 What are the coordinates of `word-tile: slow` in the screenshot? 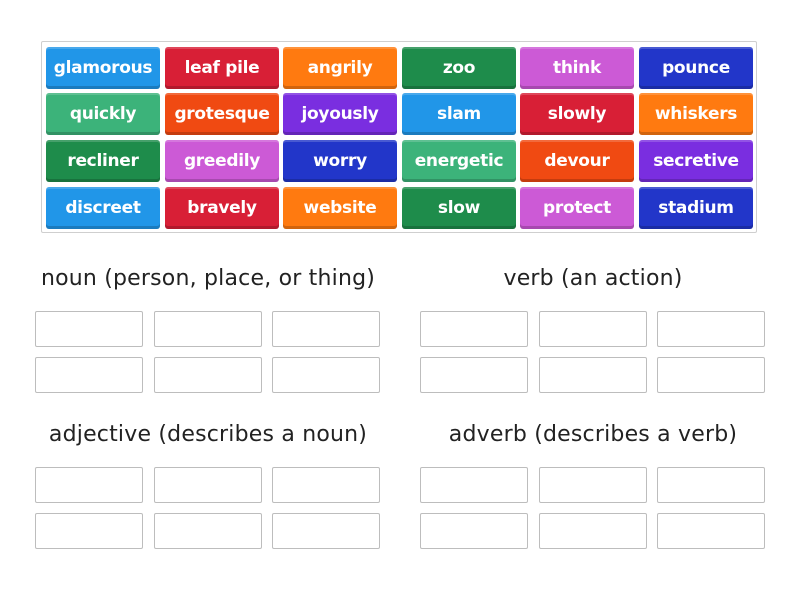 It's located at (459, 208).